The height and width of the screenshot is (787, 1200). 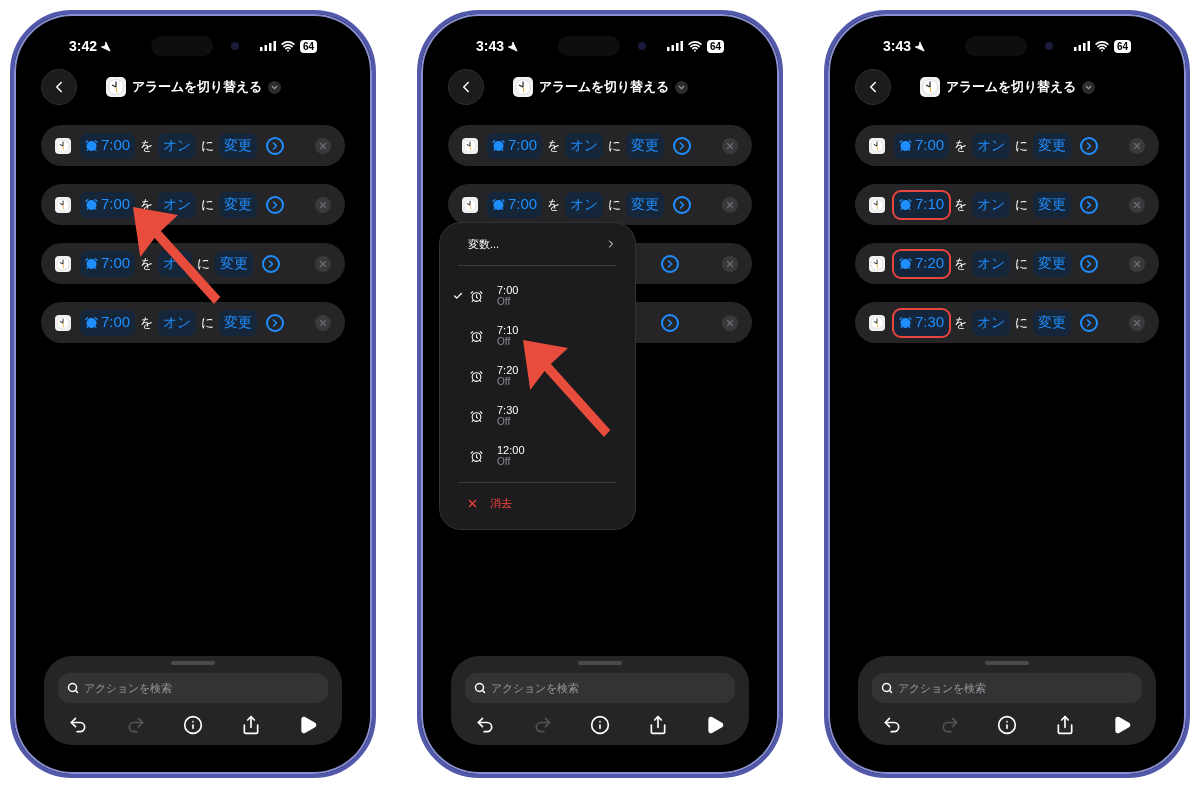 I want to click on status-time: 3:42, so click(x=83, y=46).